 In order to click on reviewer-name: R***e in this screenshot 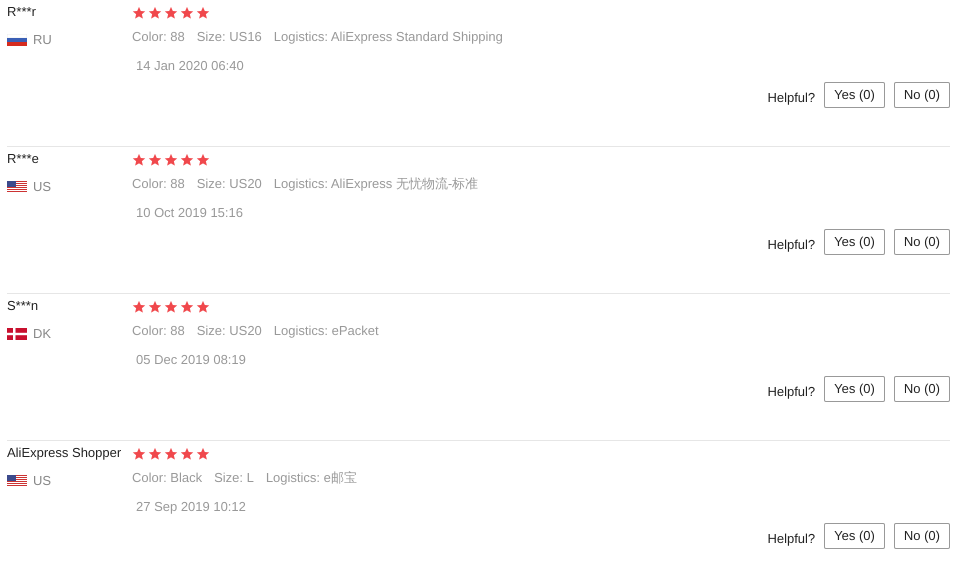, I will do `click(23, 159)`.